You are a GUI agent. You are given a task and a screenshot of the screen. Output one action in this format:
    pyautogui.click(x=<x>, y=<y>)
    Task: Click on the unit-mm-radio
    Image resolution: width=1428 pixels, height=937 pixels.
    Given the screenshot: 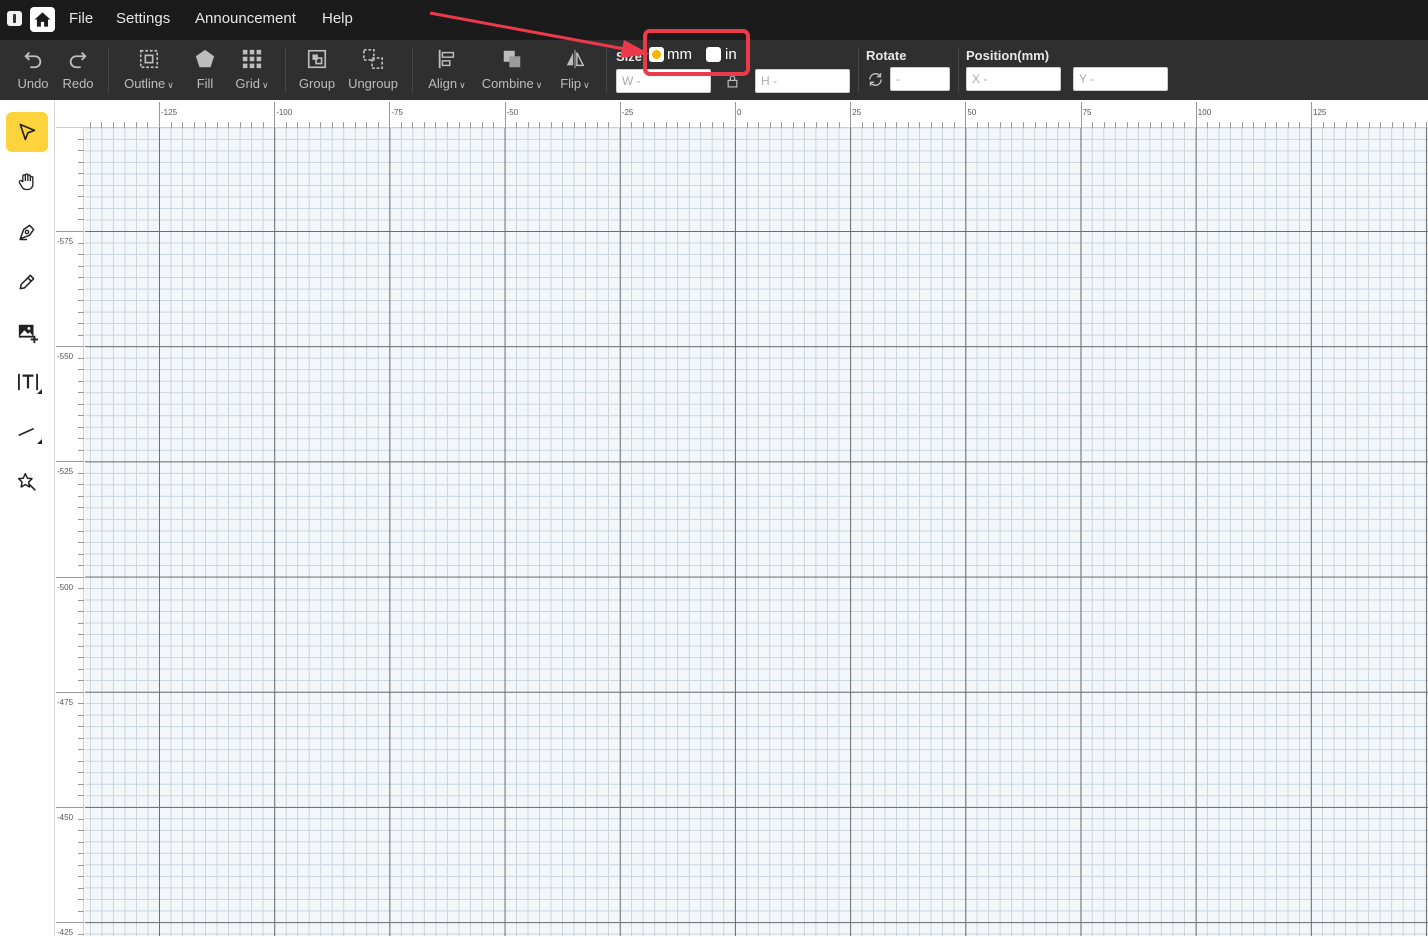 What is the action you would take?
    pyautogui.click(x=656, y=54)
    